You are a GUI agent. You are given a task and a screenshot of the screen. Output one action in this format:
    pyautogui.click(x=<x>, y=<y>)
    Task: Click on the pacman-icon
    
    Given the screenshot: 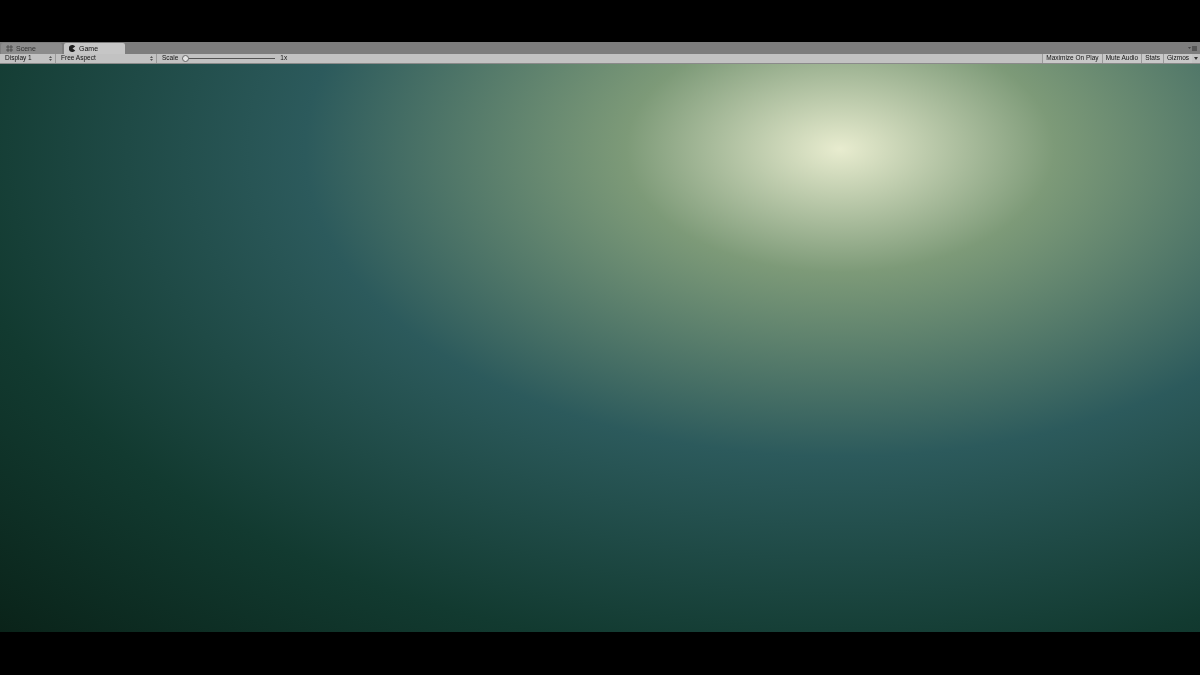 What is the action you would take?
    pyautogui.click(x=72, y=48)
    